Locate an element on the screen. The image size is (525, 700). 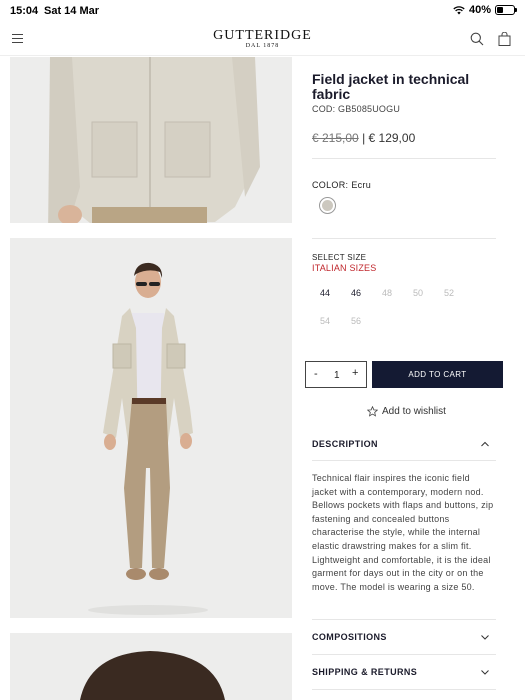
quantity-stepper: - 1 + is located at coordinates (336, 374).